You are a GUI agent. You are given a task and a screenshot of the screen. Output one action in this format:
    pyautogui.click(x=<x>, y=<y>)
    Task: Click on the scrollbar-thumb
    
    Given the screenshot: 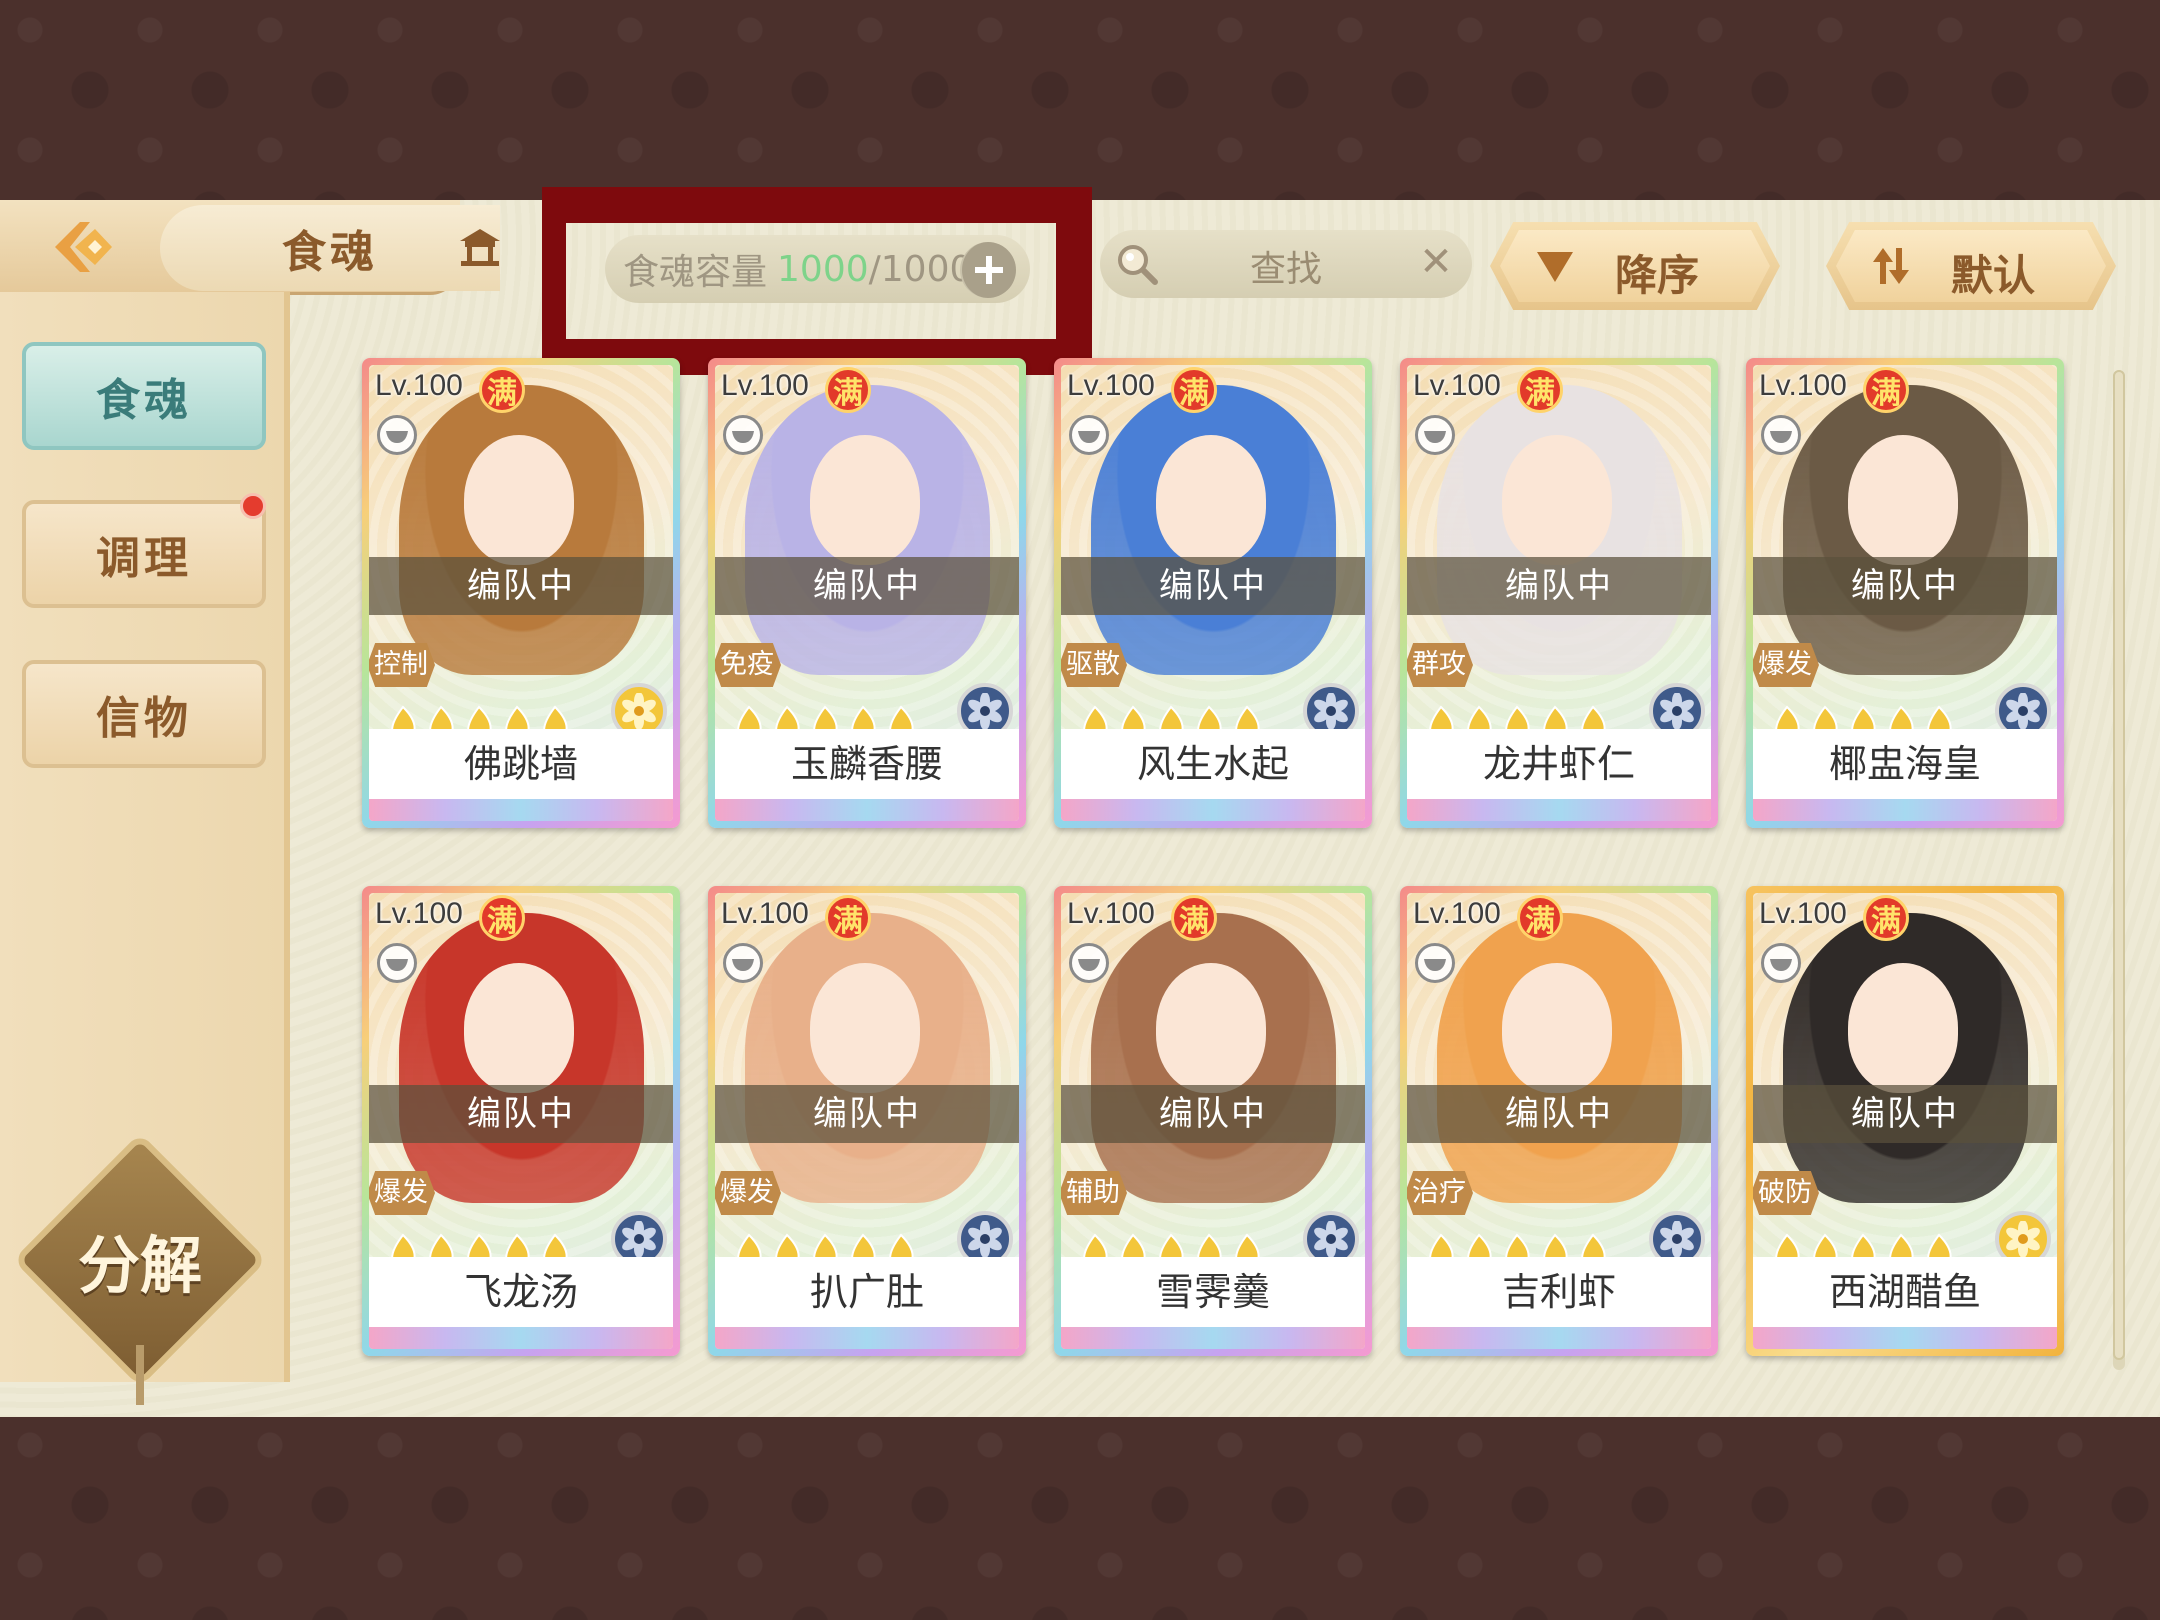 What is the action you would take?
    pyautogui.click(x=2119, y=865)
    